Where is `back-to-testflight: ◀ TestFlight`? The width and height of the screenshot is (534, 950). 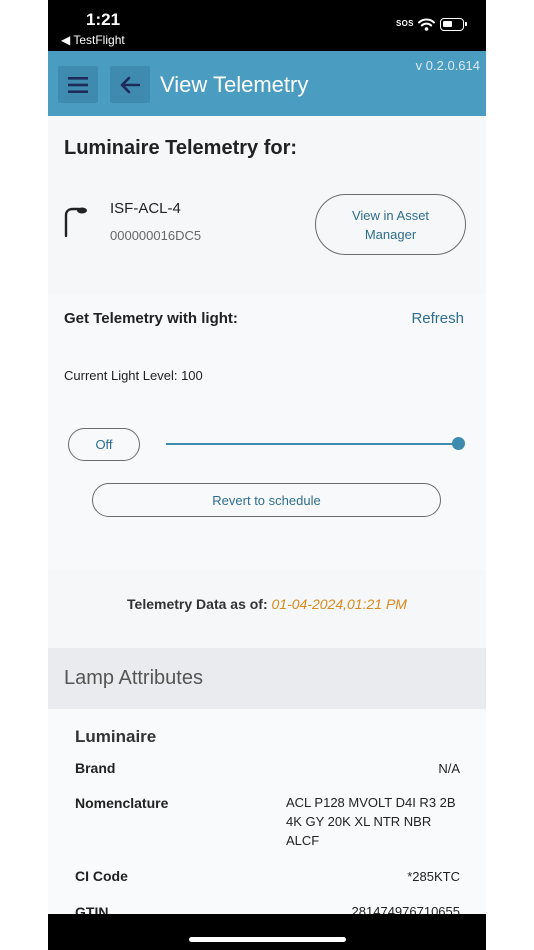
back-to-testflight: ◀ TestFlight is located at coordinates (93, 40).